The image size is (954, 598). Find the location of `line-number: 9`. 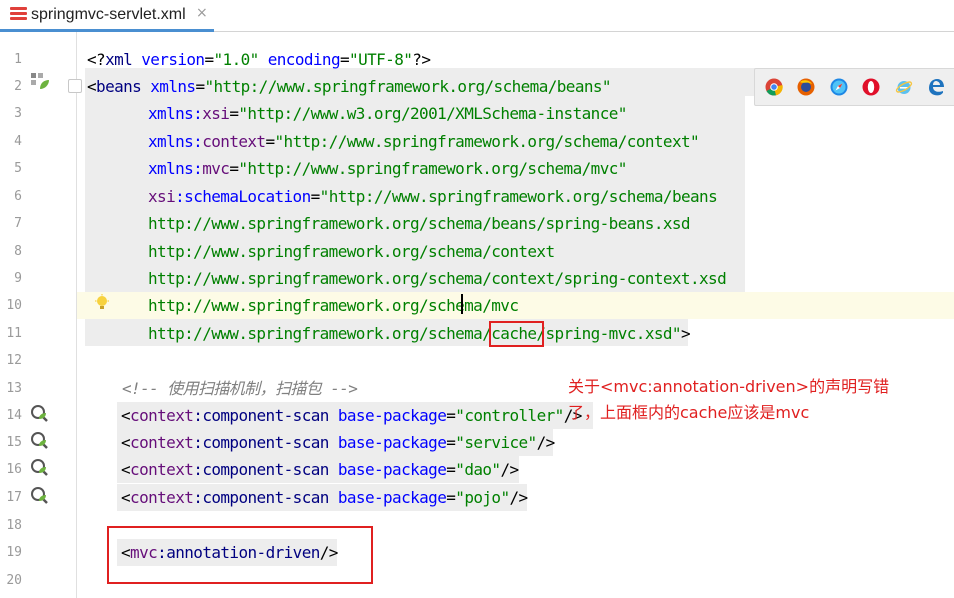

line-number: 9 is located at coordinates (18, 278).